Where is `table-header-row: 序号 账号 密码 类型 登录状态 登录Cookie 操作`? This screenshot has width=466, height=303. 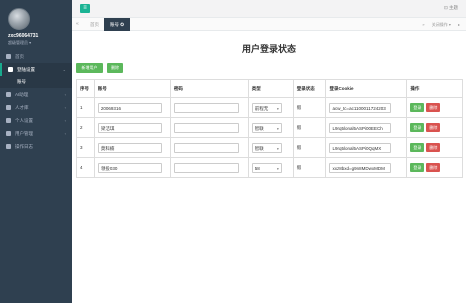
table-header-row: 序号 账号 密码 类型 登录状态 登录Cookie 操作 is located at coordinates (269, 88).